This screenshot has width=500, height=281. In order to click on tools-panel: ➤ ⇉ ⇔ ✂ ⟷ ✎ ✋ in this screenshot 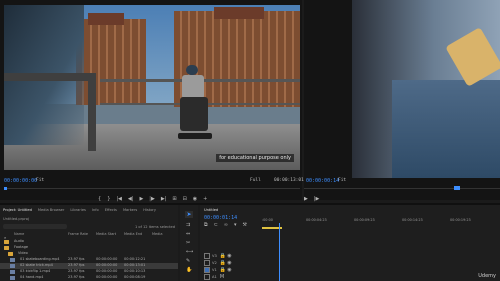, I will do `click(189, 243)`.